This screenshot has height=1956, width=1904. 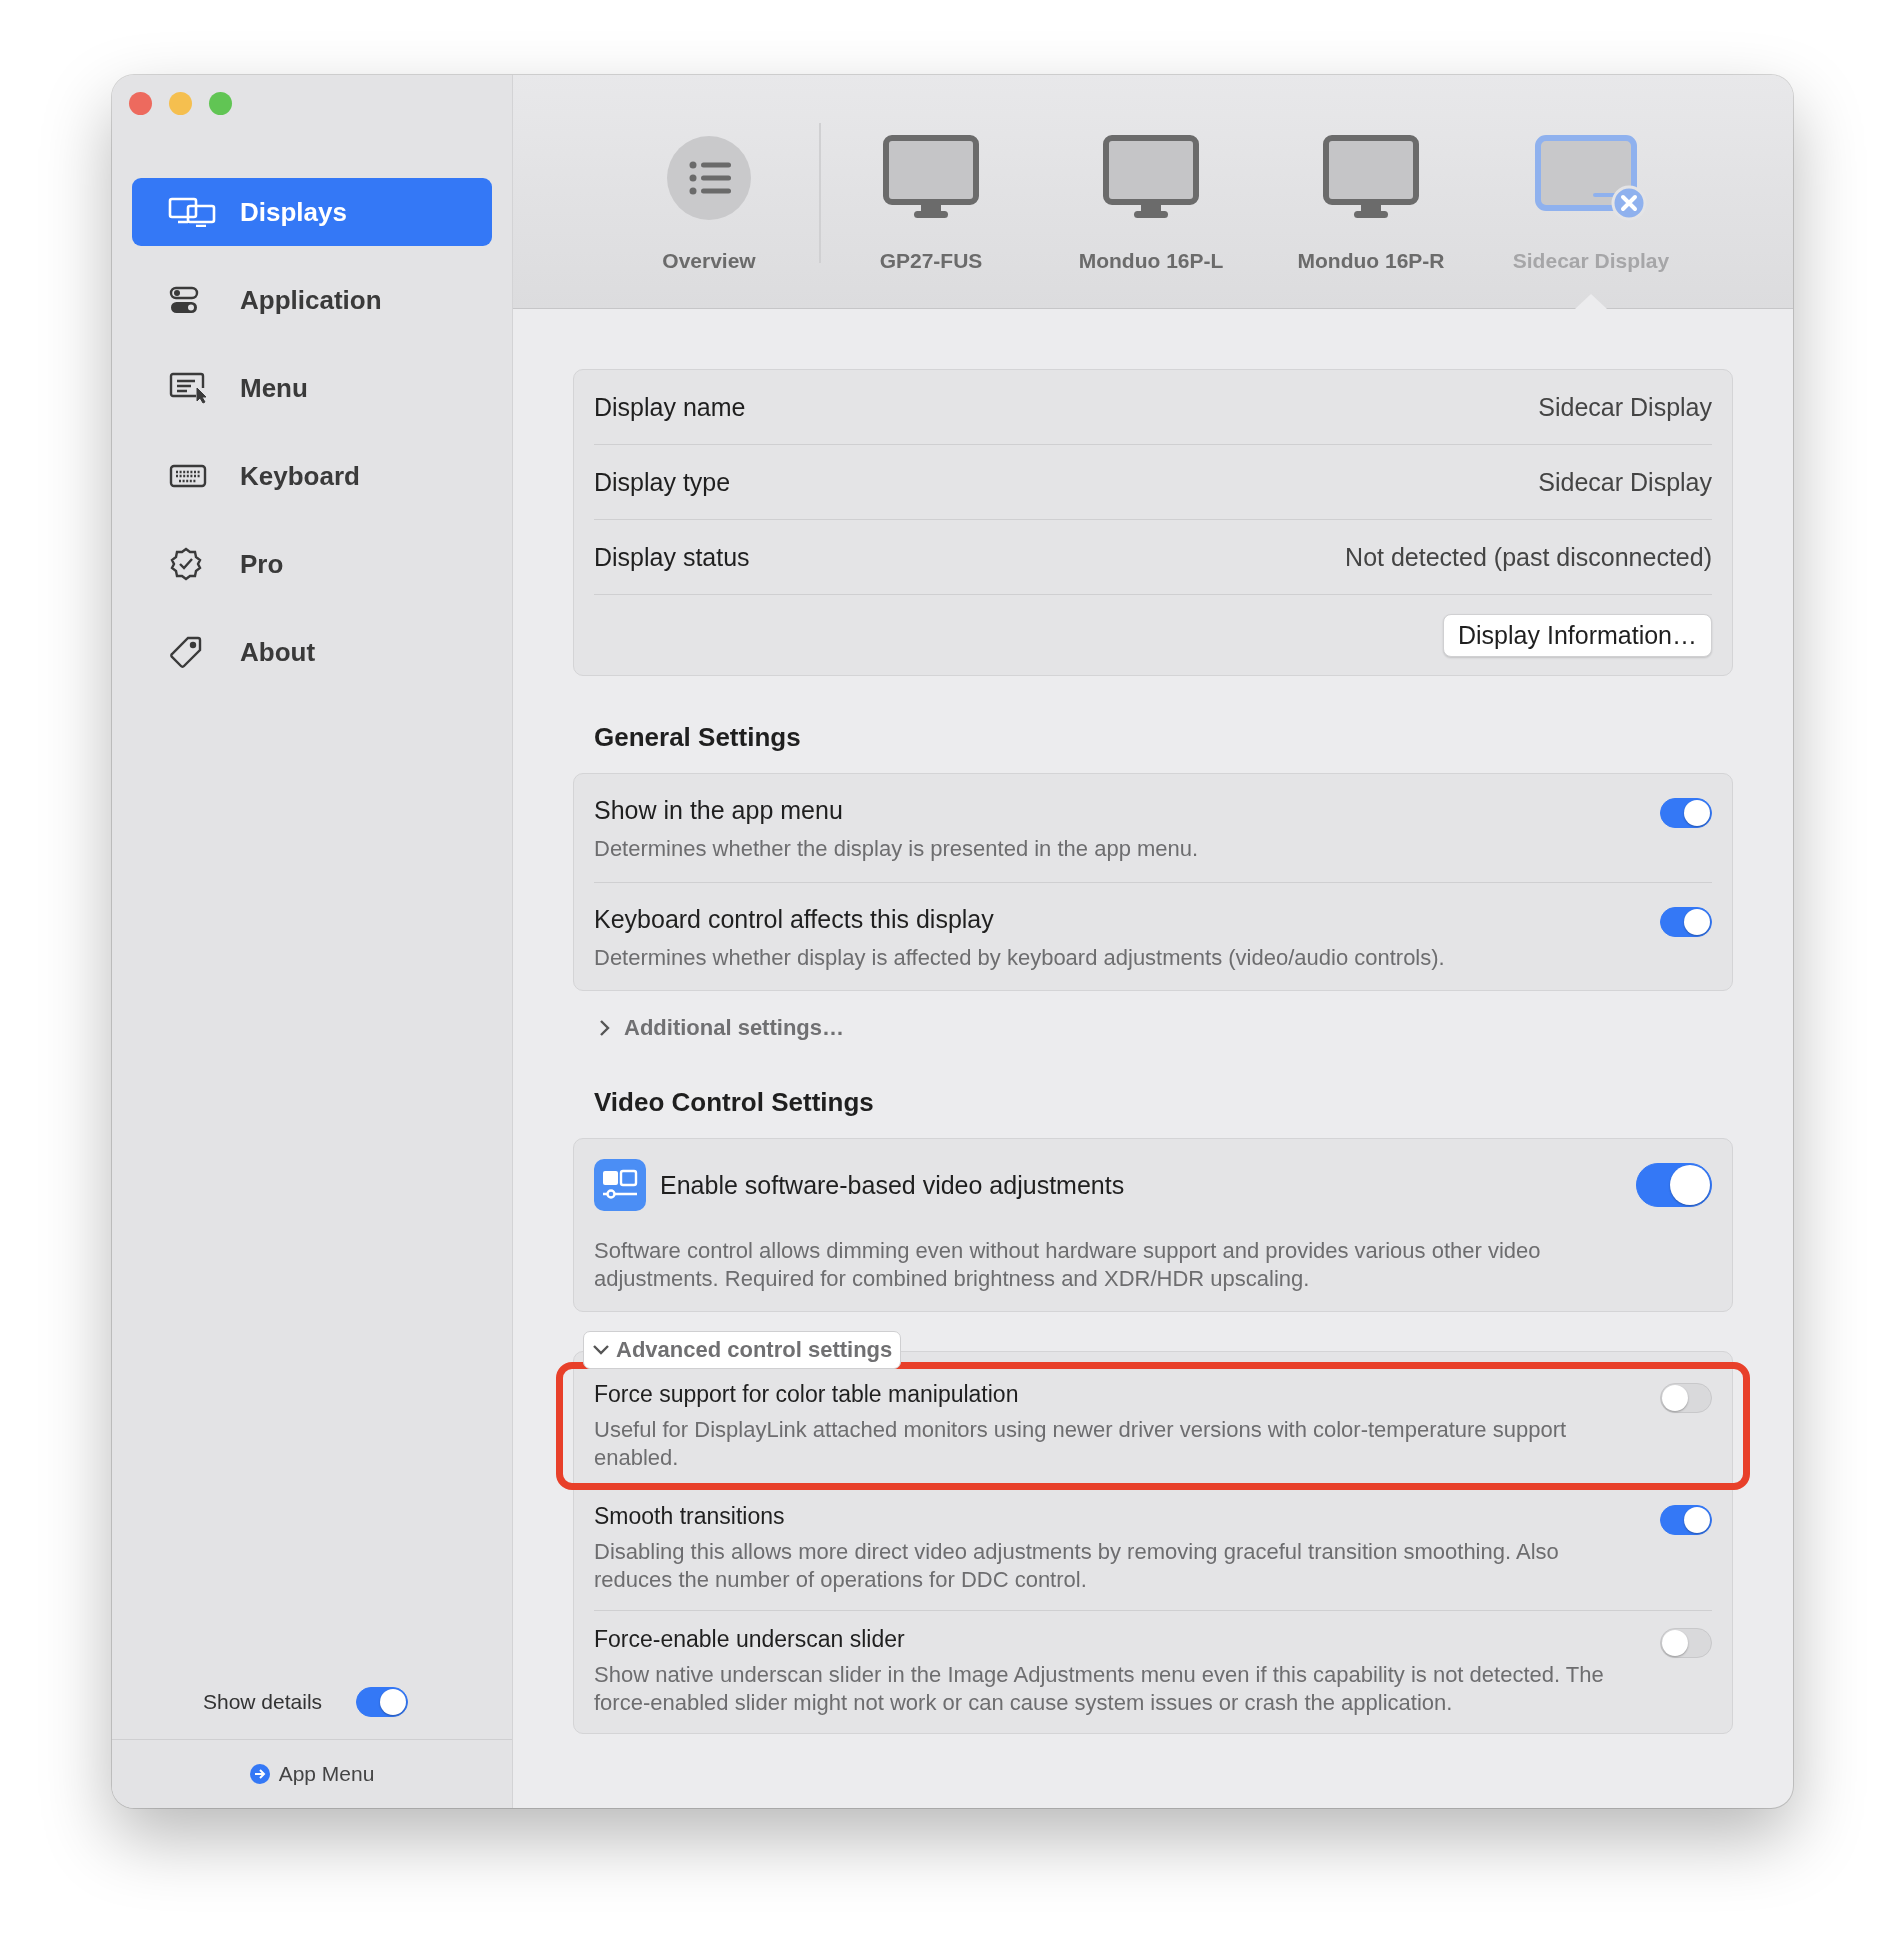 I want to click on setting-description: Software control allows dimming even without hardware support and provides various other video adjustments. Required for combined brightness and XDR/HDR upscaling., so click(x=1068, y=1265).